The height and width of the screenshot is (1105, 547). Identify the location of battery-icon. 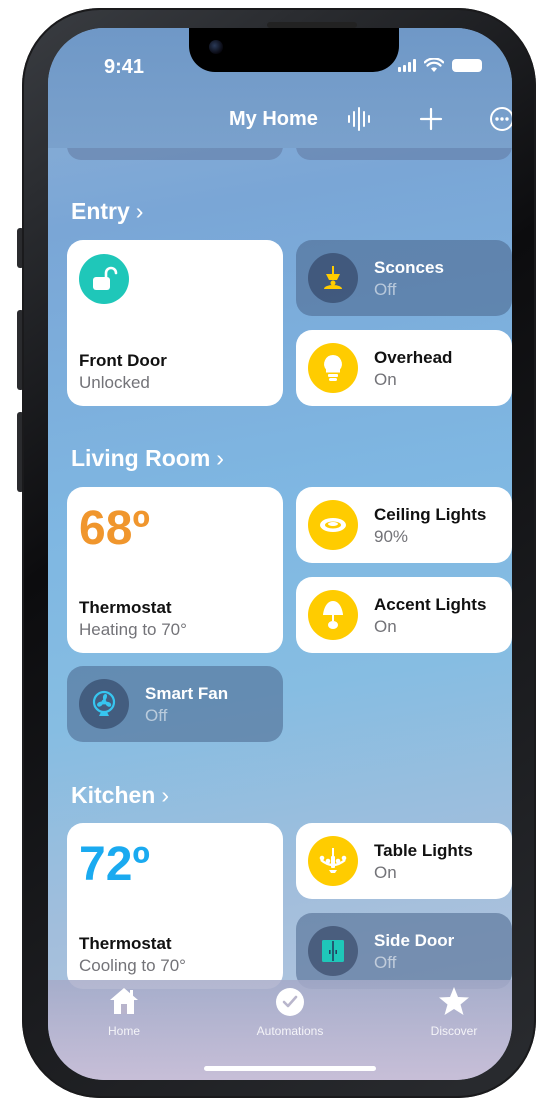
(467, 65).